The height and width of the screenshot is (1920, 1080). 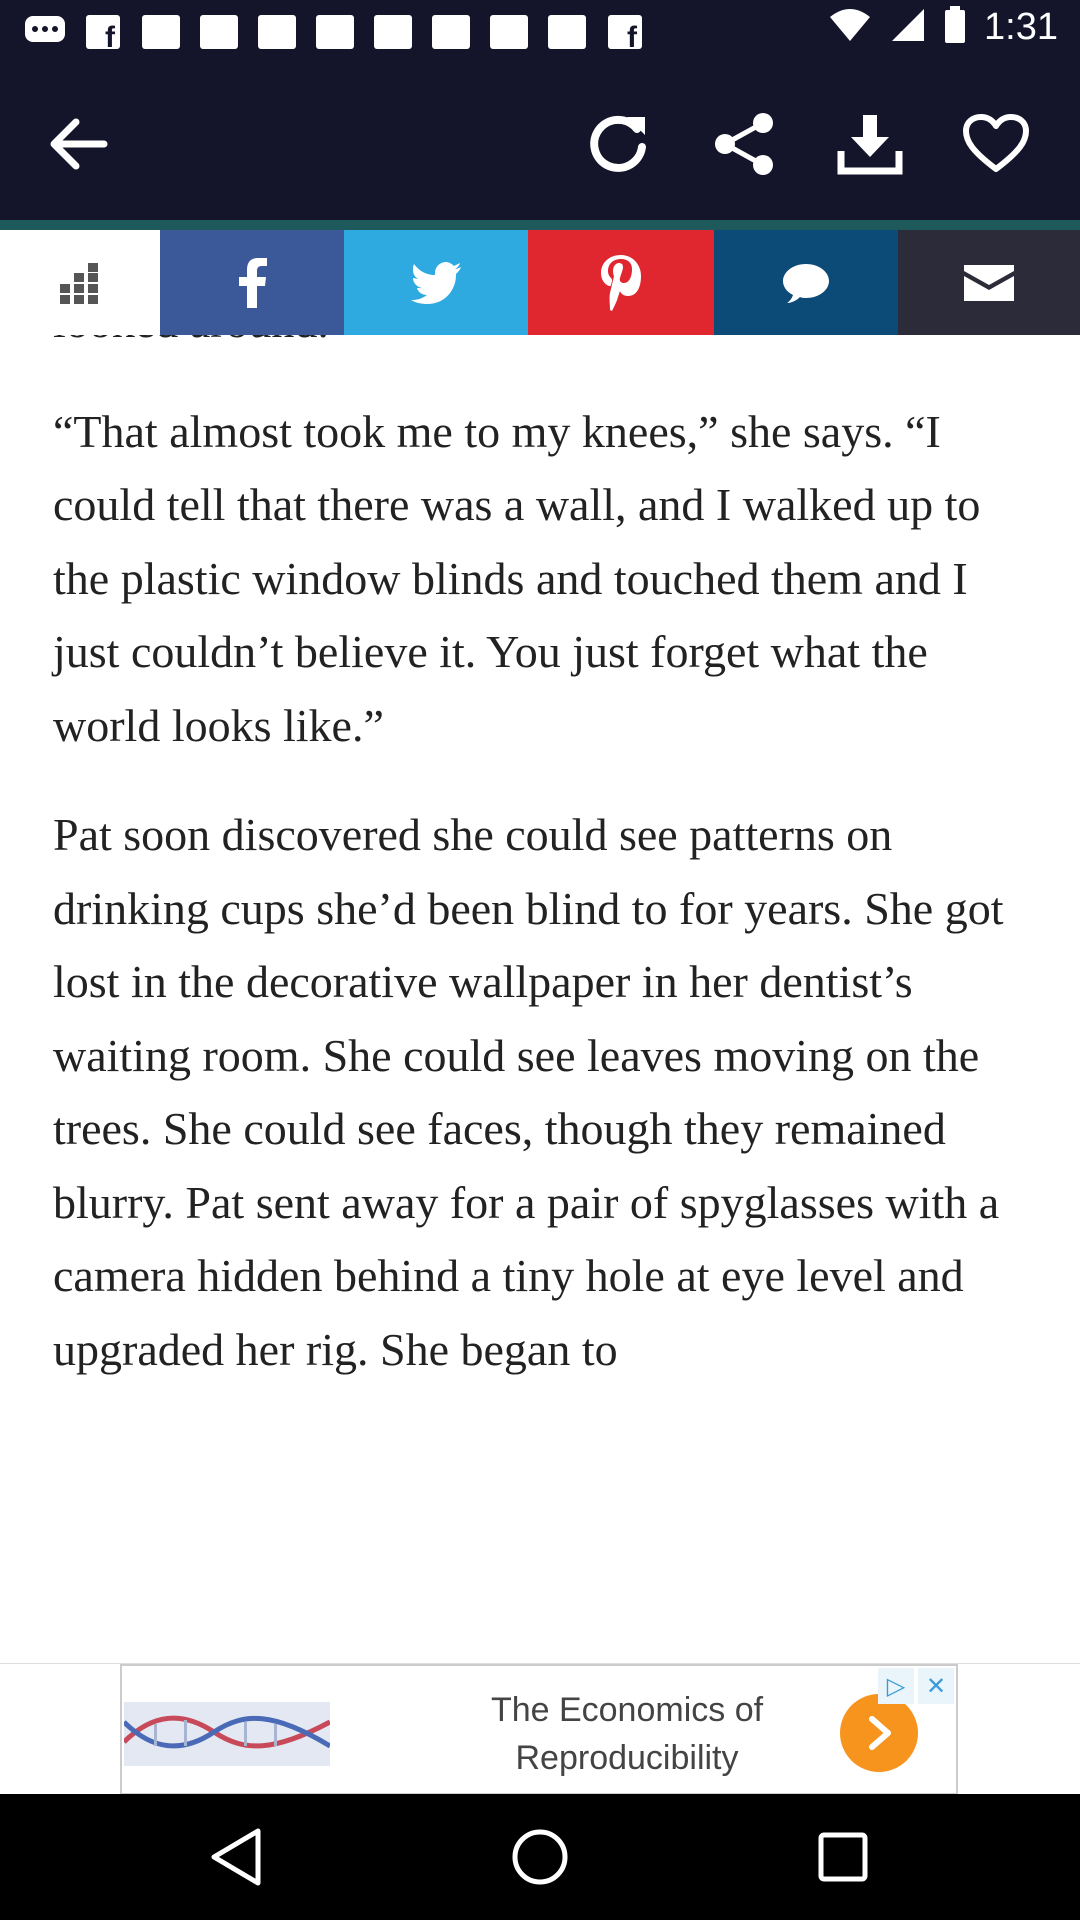 What do you see at coordinates (936, 1686) in the screenshot?
I see `ad-close-icon: ✕` at bounding box center [936, 1686].